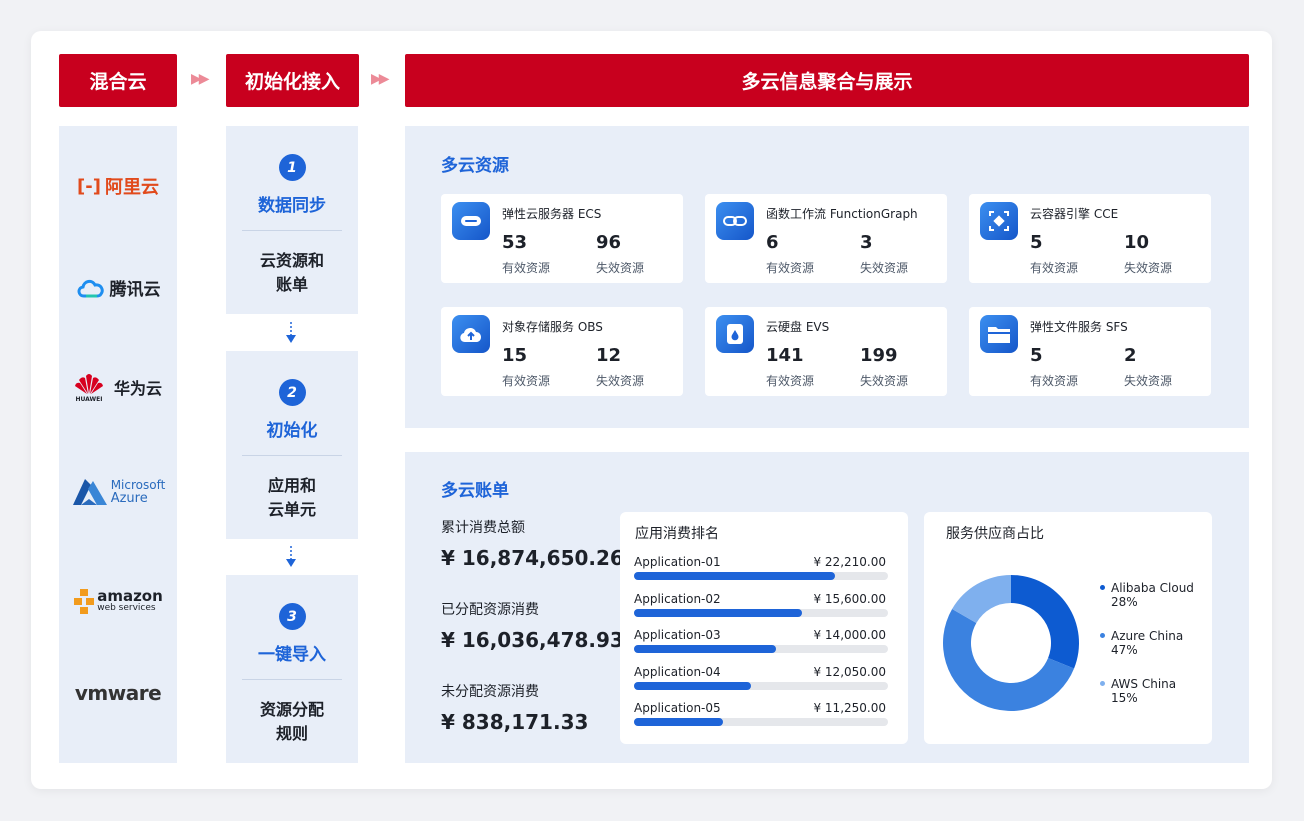  What do you see at coordinates (291, 260) in the screenshot?
I see `step-desc-line: 云资源和` at bounding box center [291, 260].